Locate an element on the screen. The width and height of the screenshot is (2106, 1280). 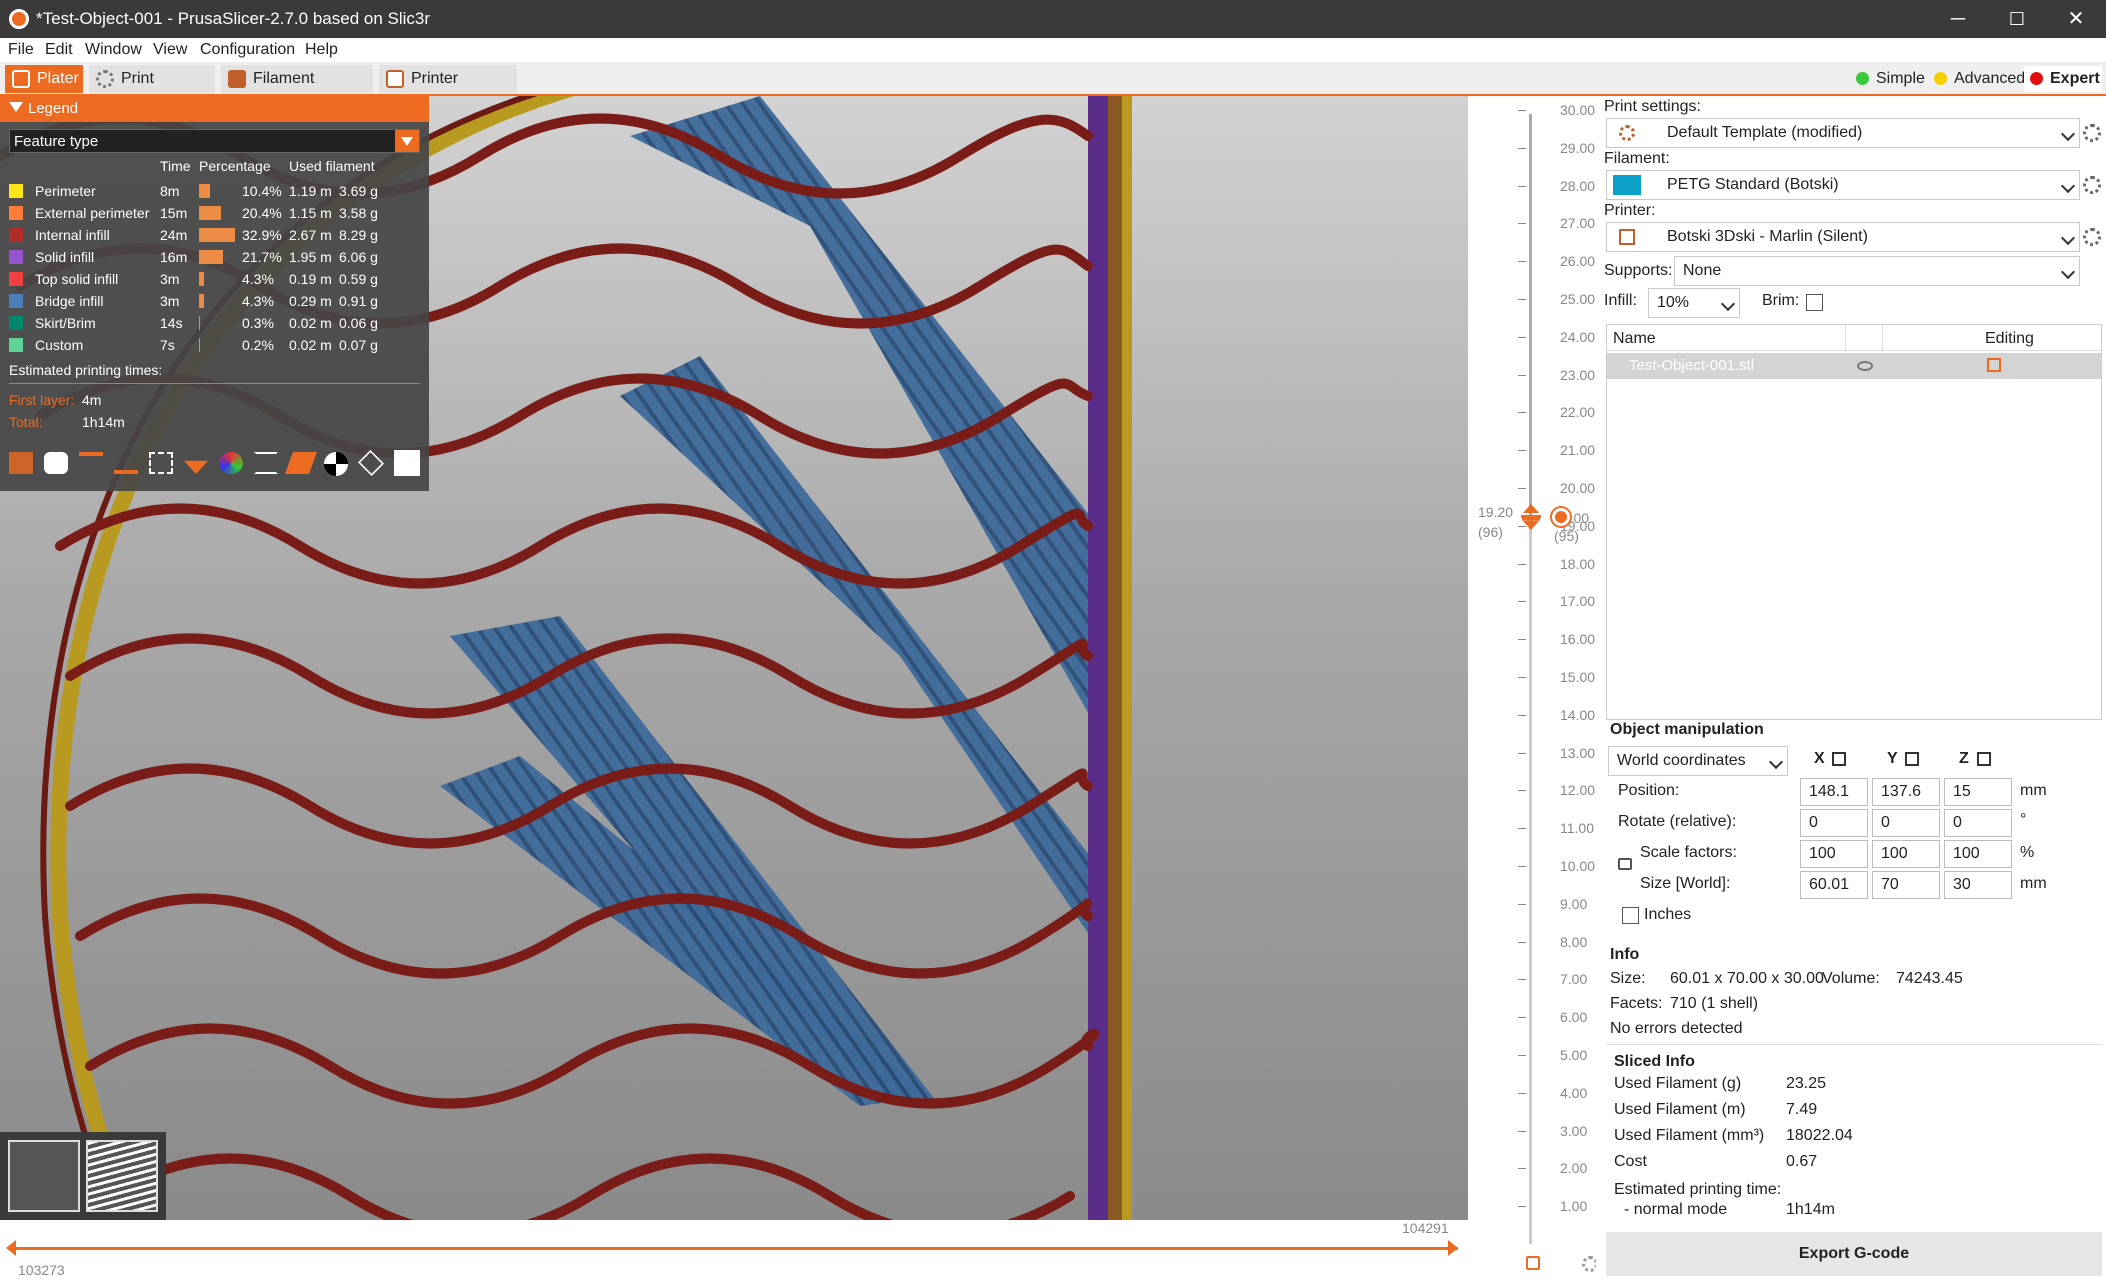
export-gcode-button: Export G-code is located at coordinates (1854, 1254).